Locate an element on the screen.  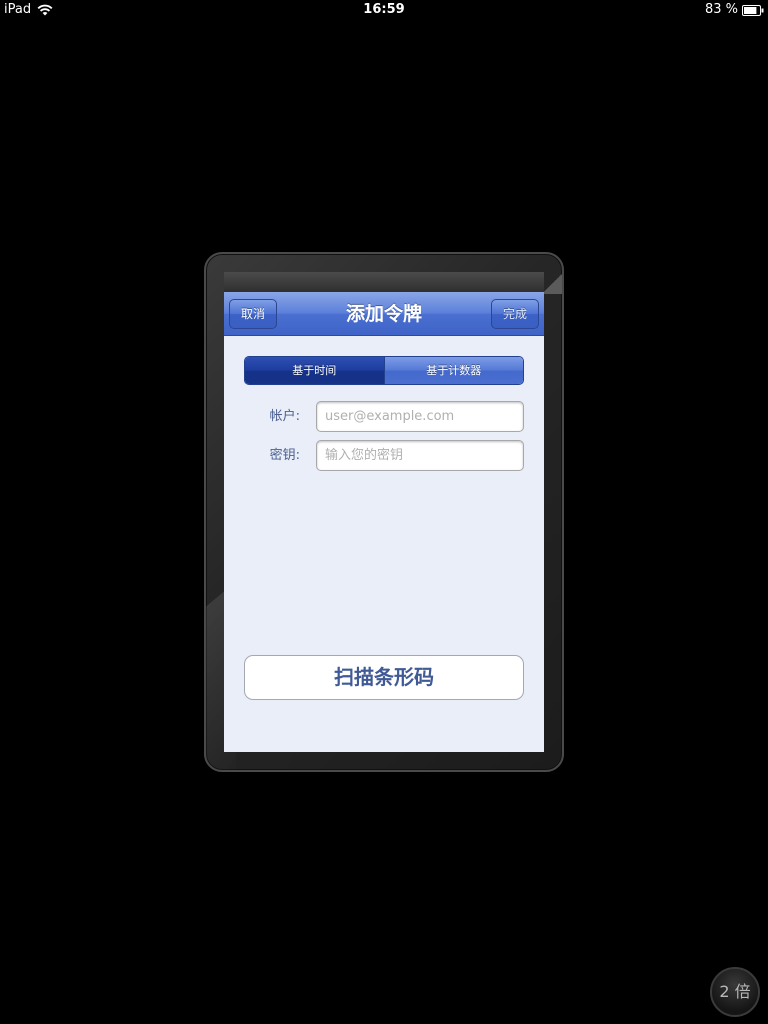
segment-time-based: 基于时间 is located at coordinates (314, 370).